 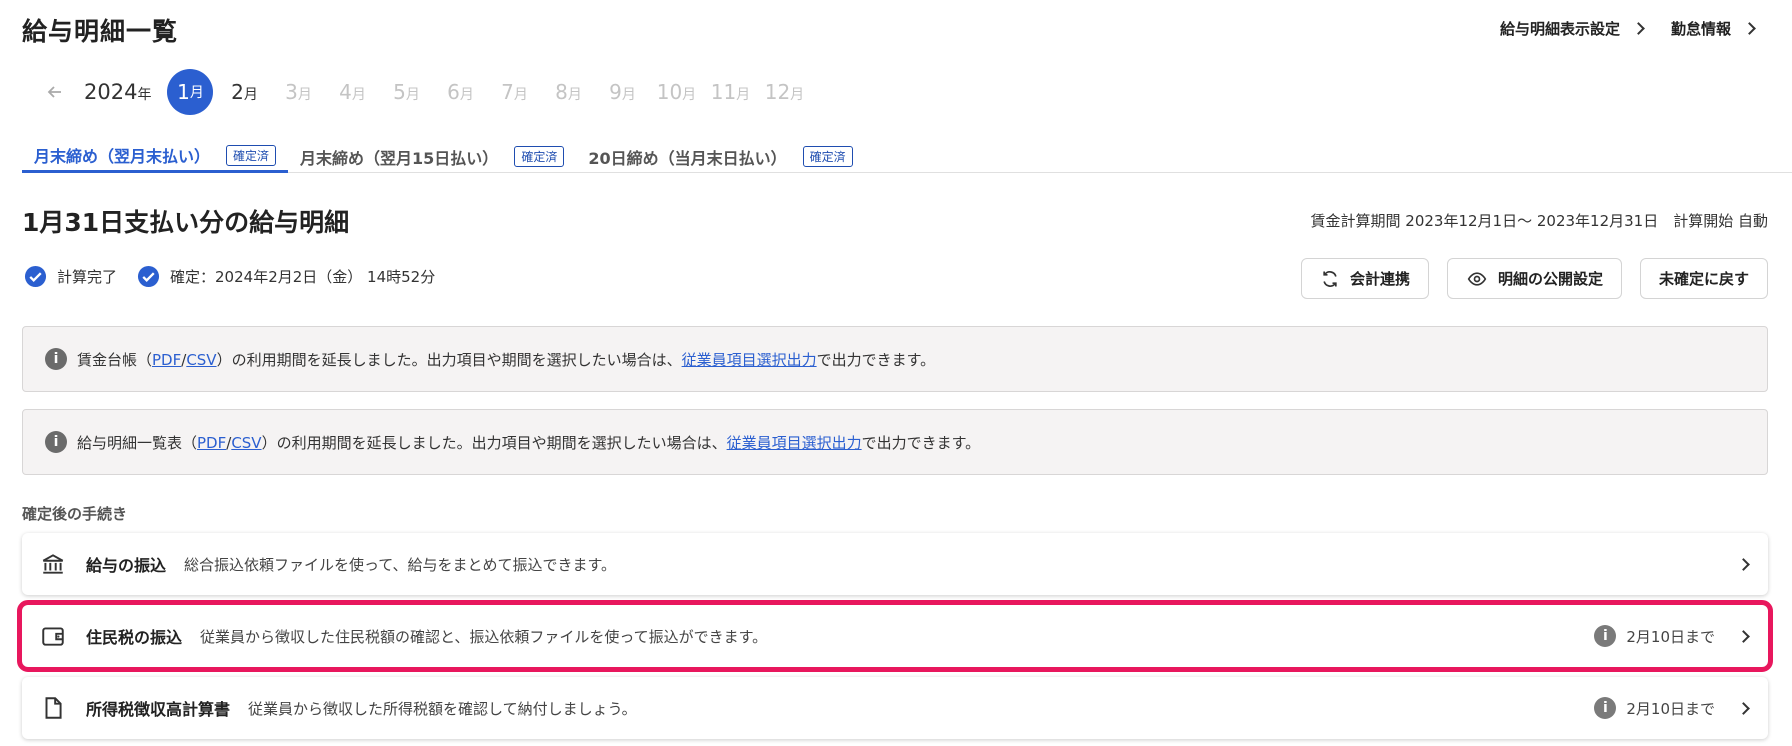 I want to click on action-buttons: 会計連携 明細の公開設定 未確定に戻す, so click(x=1534, y=278).